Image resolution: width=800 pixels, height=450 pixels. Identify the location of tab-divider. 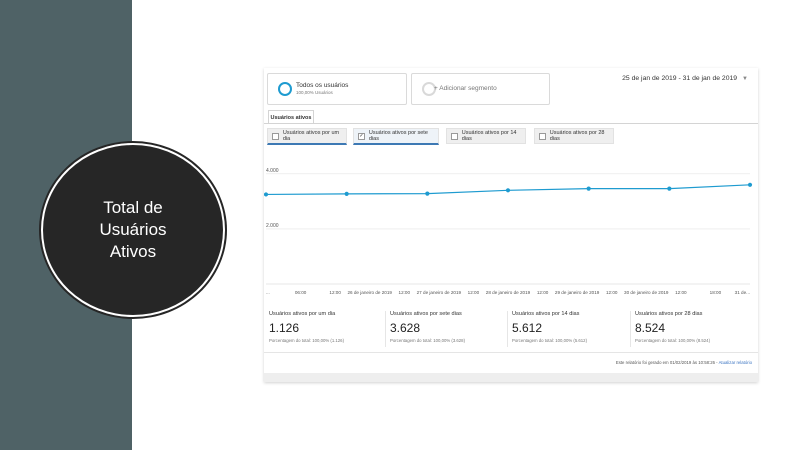
(511, 123).